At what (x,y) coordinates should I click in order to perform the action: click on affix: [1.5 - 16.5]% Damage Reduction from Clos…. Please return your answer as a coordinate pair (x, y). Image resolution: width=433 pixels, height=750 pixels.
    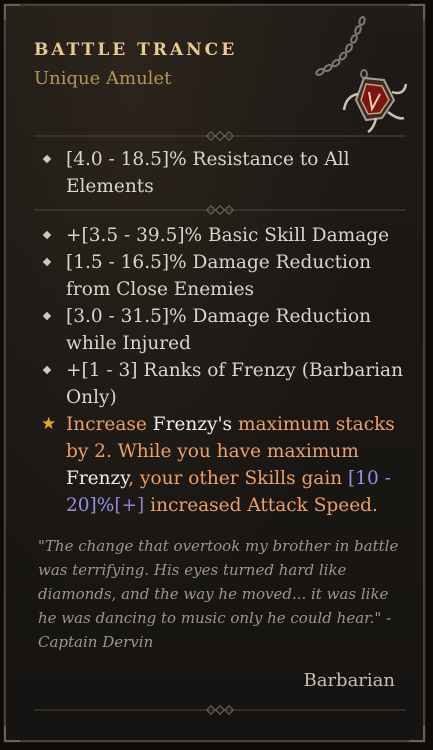
    Looking at the image, I should click on (225, 276).